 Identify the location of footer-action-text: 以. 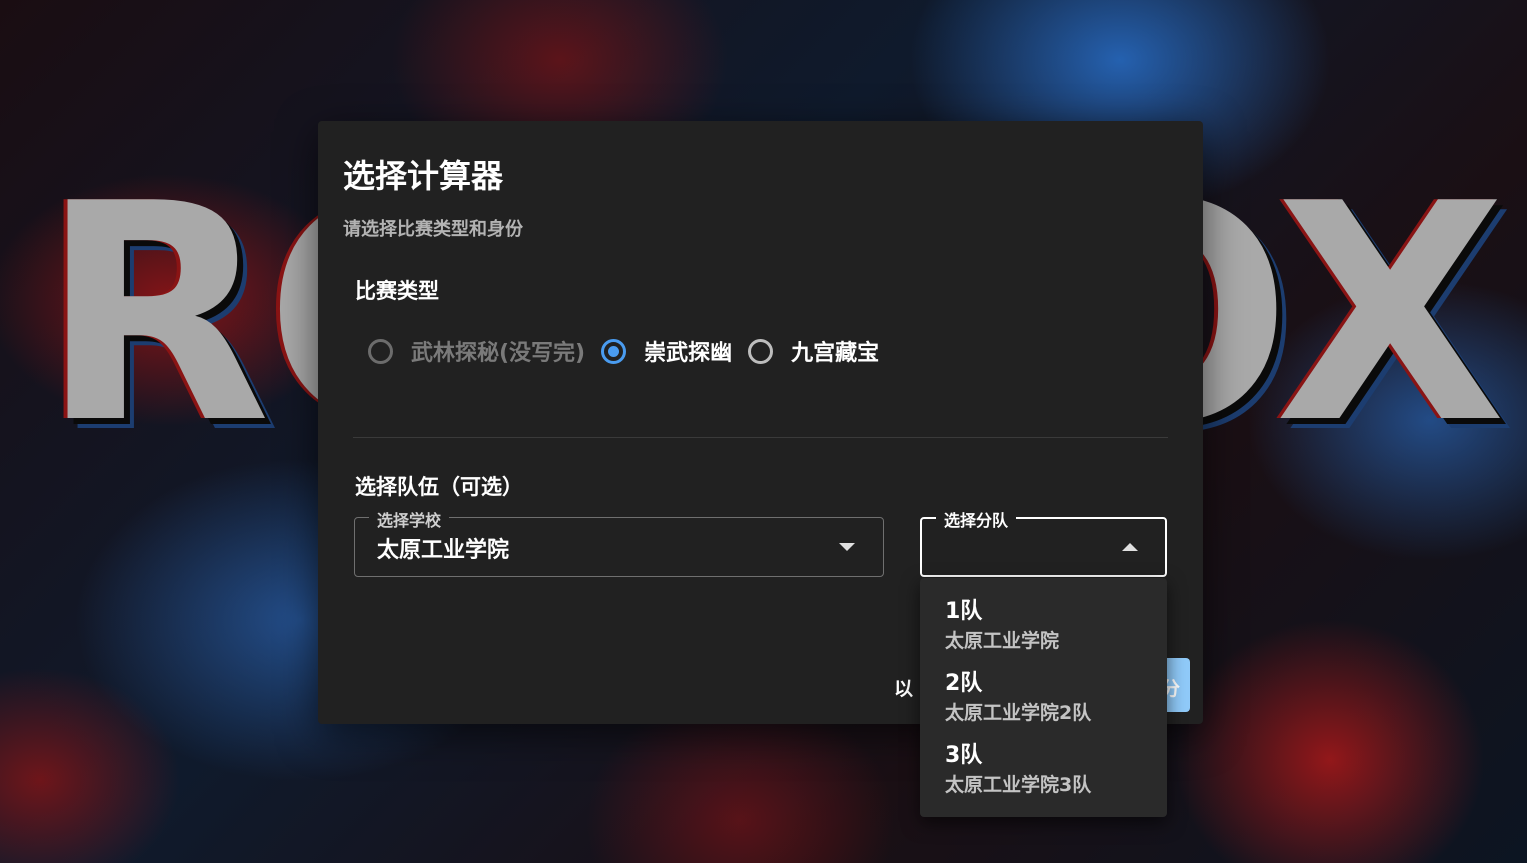
(903, 687).